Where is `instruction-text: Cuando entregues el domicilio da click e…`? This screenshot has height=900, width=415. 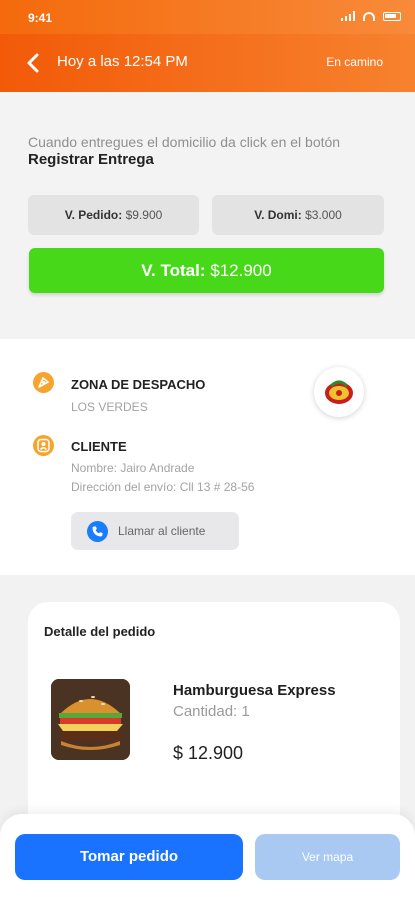 instruction-text: Cuando entregues el domicilio da click e… is located at coordinates (184, 142).